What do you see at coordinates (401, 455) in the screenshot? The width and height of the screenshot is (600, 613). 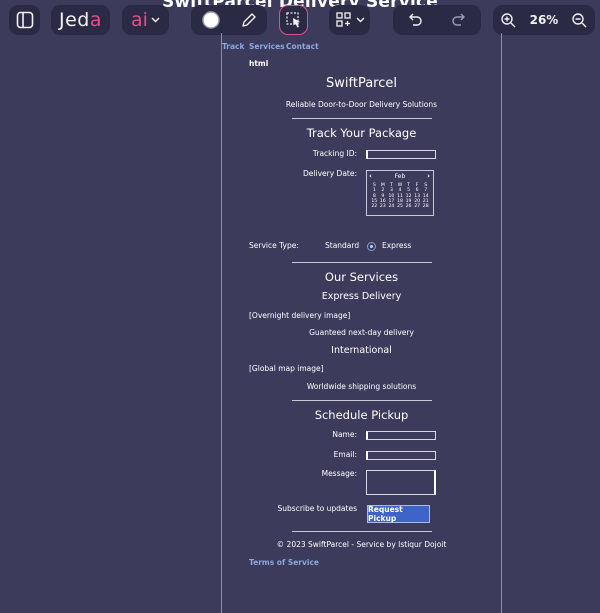 I see `email-input` at bounding box center [401, 455].